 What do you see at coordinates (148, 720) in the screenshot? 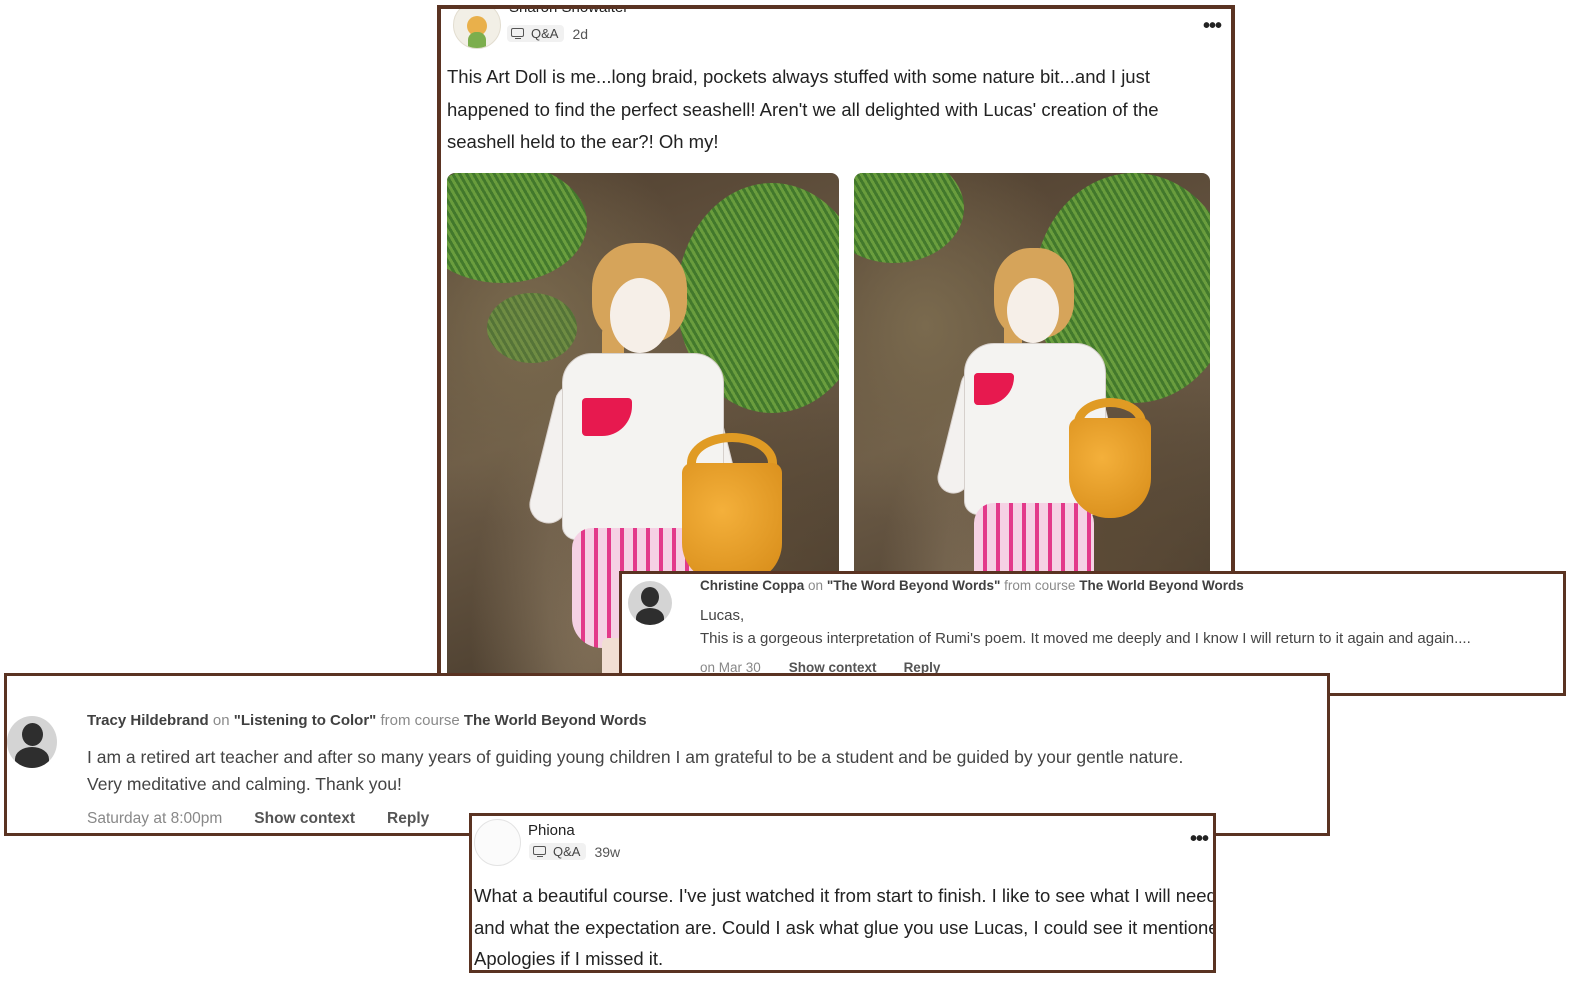
I see `comment-author: Tracy Hildebrand` at bounding box center [148, 720].